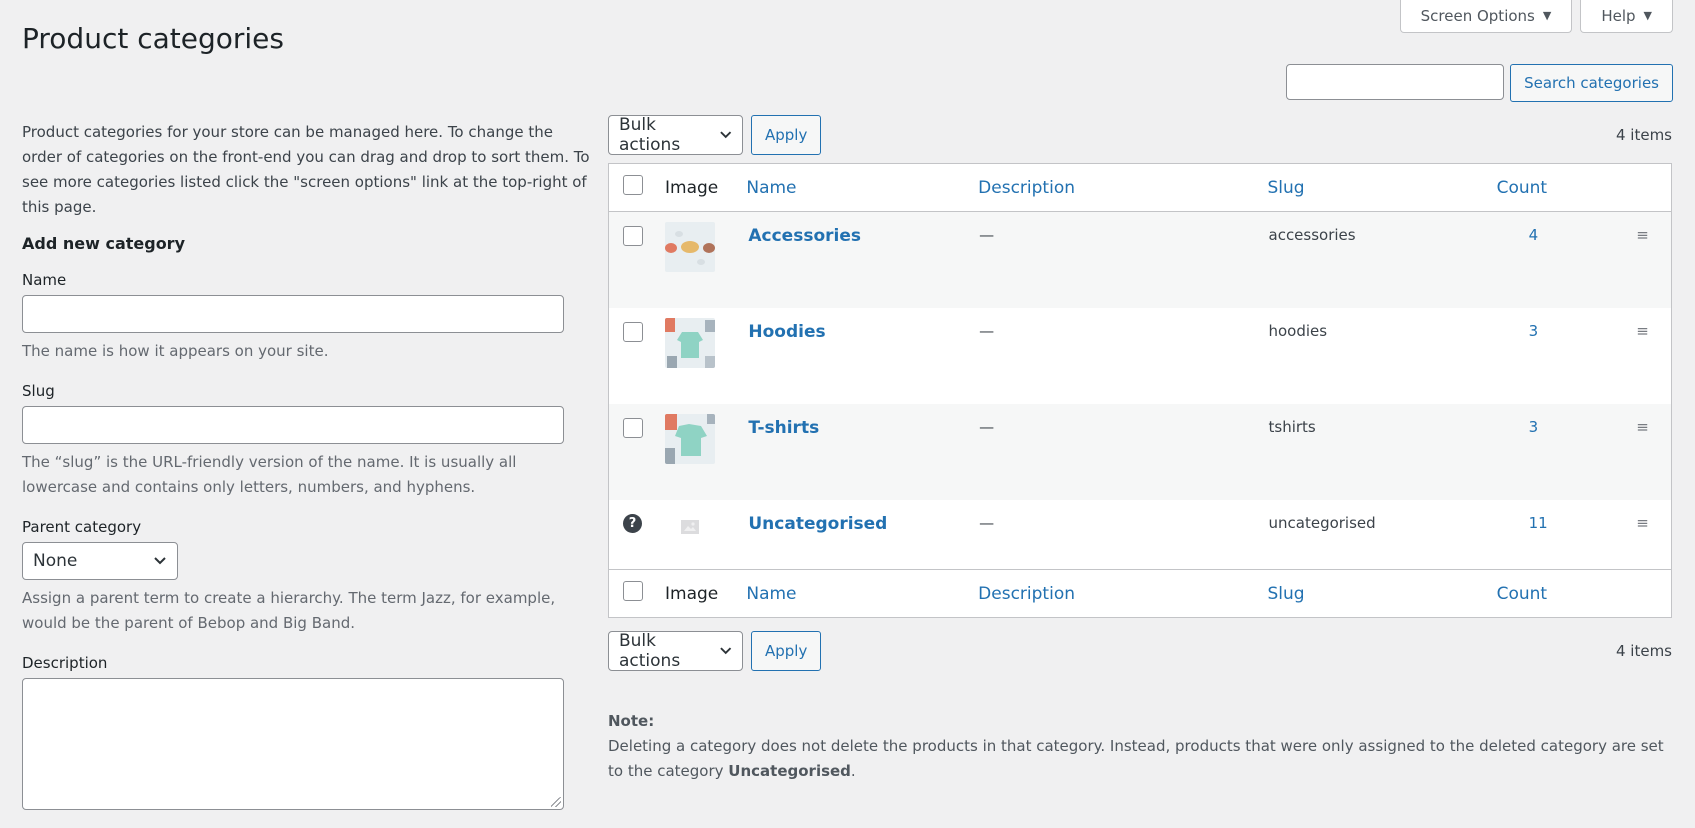 This screenshot has height=828, width=1695. What do you see at coordinates (1643, 594) in the screenshot?
I see `column-footer-handle` at bounding box center [1643, 594].